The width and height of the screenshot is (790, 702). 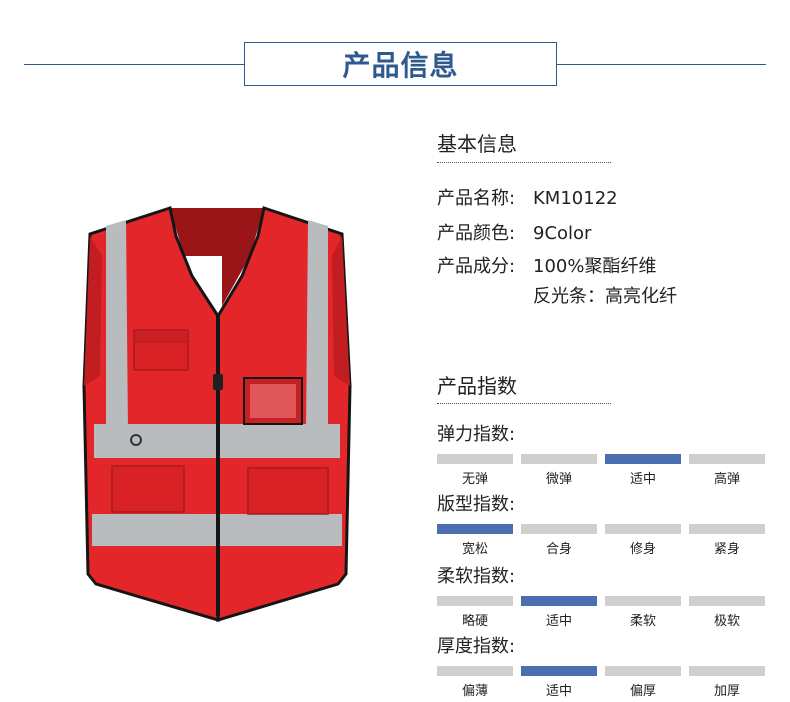 What do you see at coordinates (527, 197) in the screenshot?
I see `info-row-name: 产品名称: KM10122` at bounding box center [527, 197].